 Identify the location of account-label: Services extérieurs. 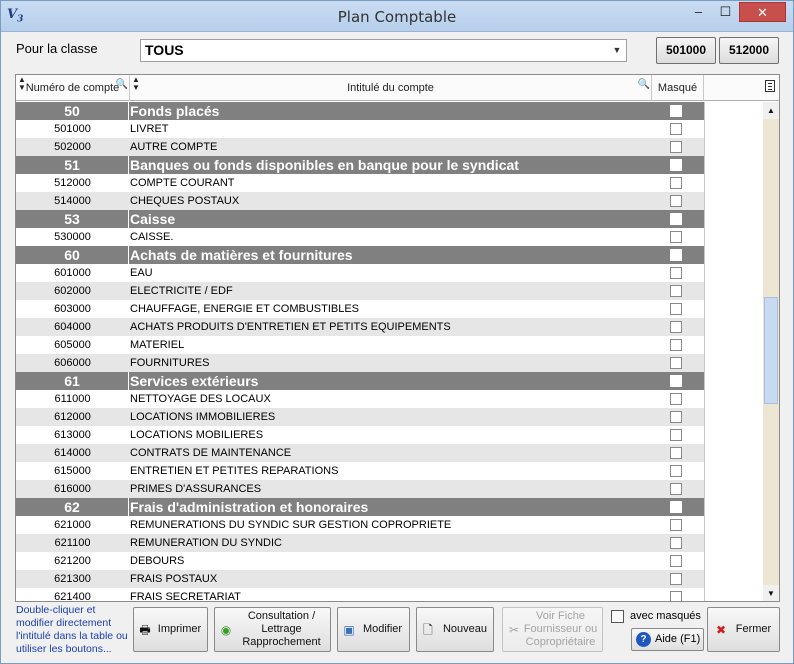
(390, 381).